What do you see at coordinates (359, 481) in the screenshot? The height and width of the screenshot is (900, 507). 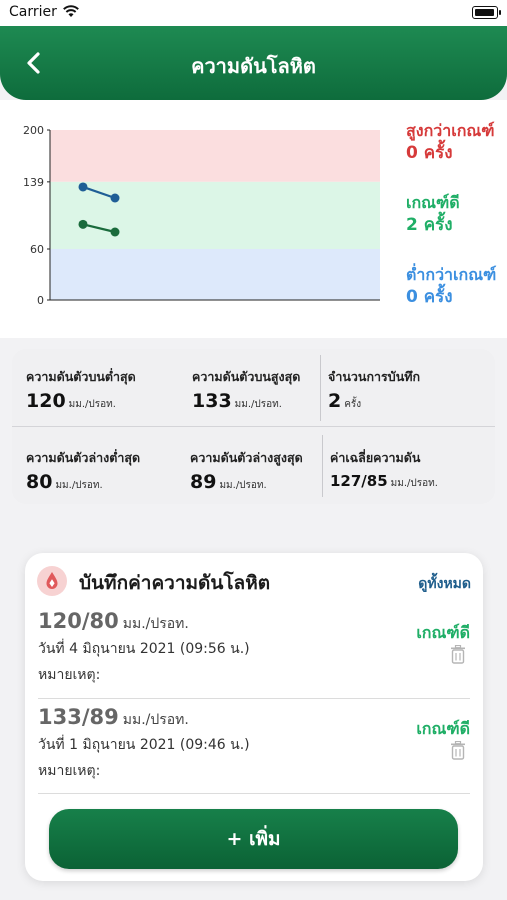 I see `stat-average-value: 127/85` at bounding box center [359, 481].